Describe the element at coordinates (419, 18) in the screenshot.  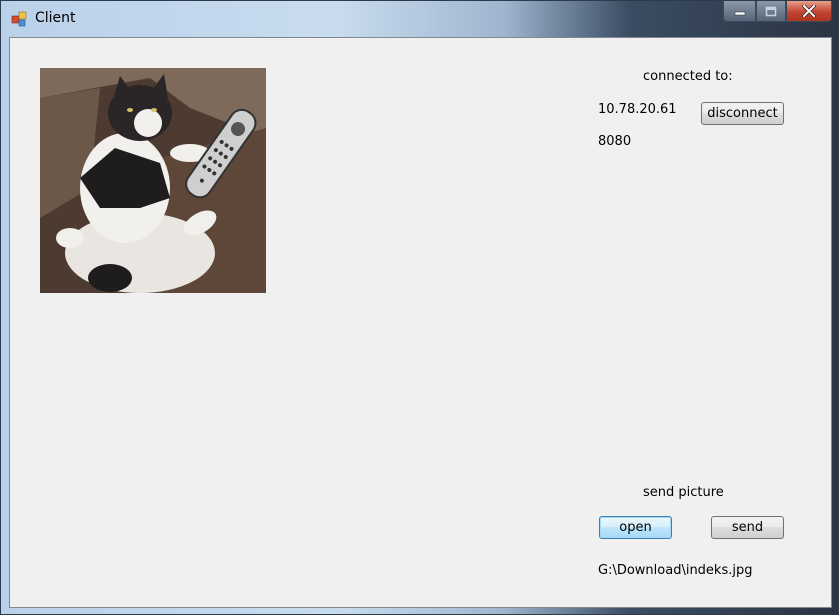
I see `title-bar: Client` at that location.